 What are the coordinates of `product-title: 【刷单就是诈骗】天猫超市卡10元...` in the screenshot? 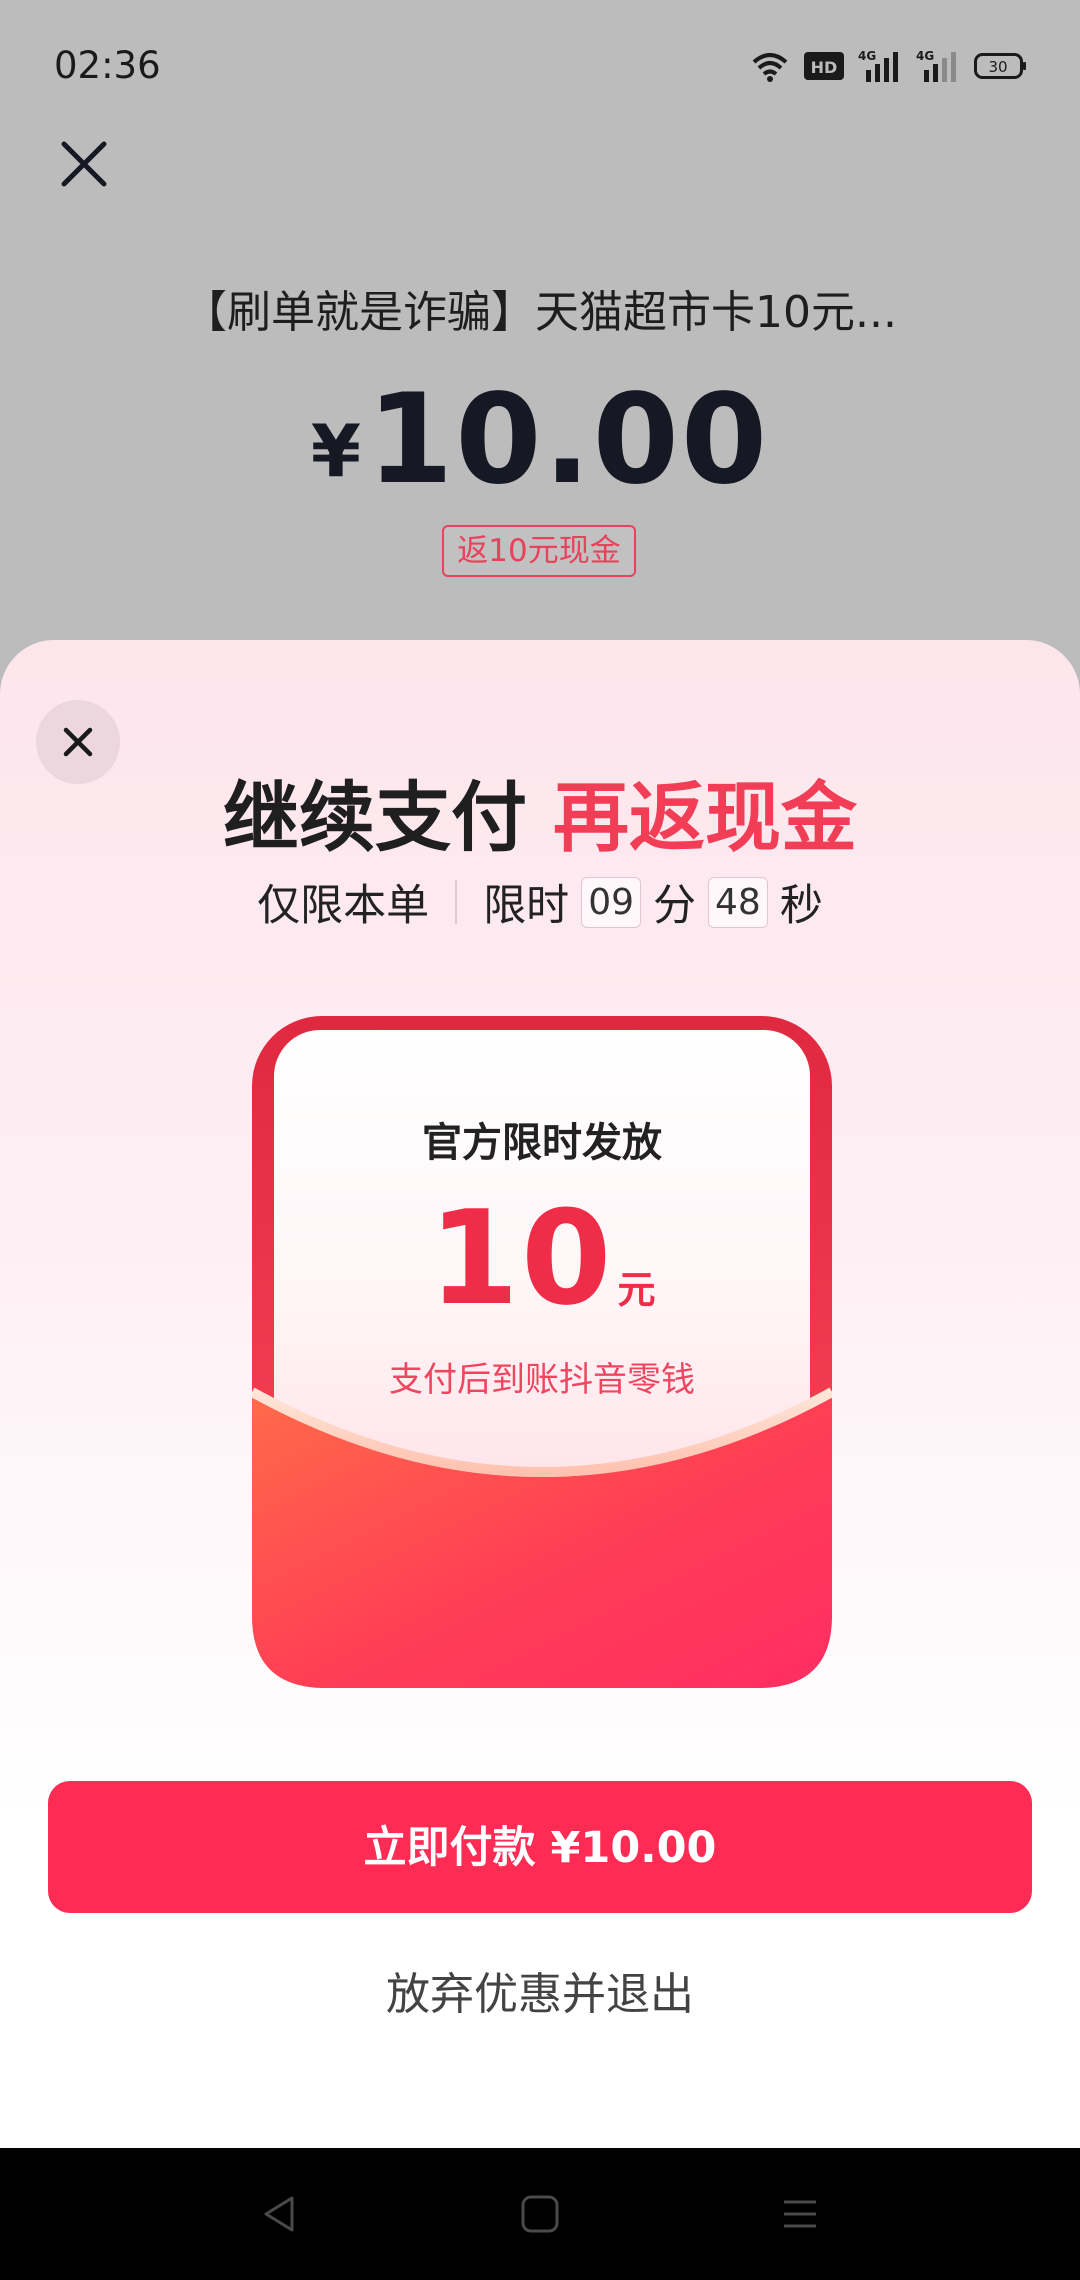 It's located at (540, 312).